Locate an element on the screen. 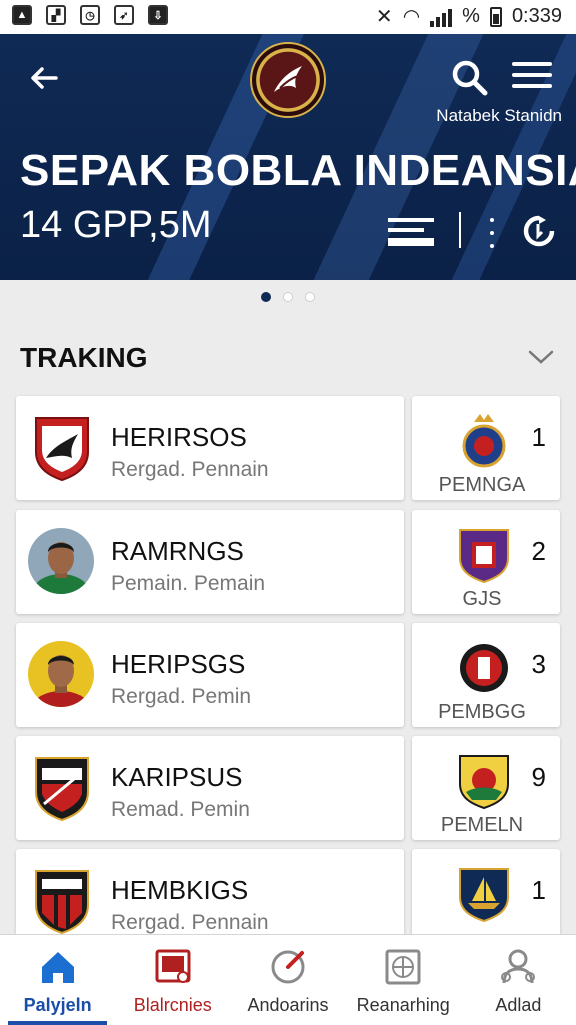 The image size is (576, 1025). rank-number: 2 is located at coordinates (538, 551).